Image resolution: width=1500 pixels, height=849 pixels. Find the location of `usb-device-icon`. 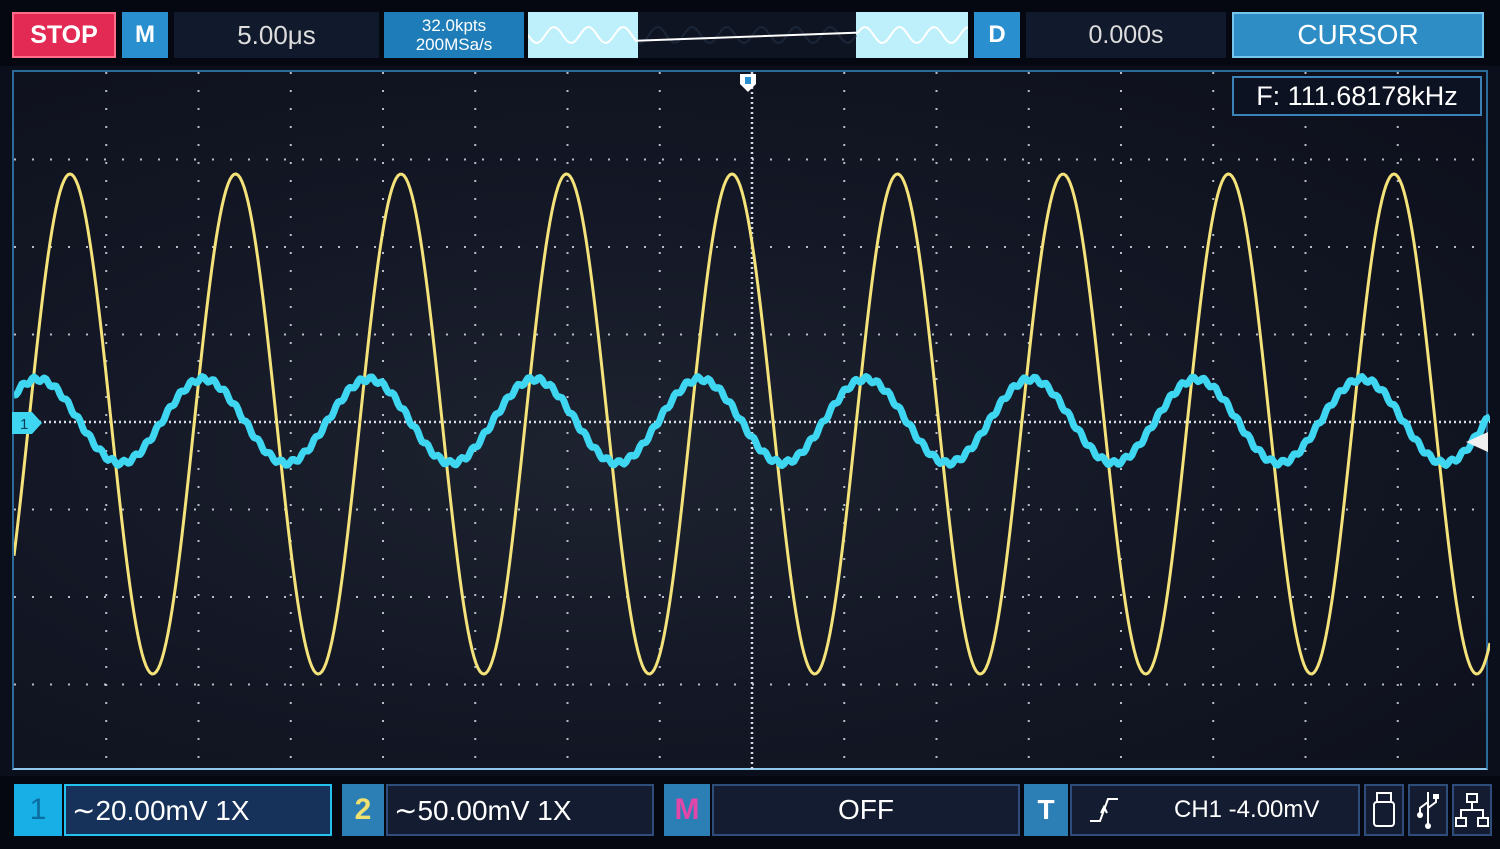

usb-device-icon is located at coordinates (1384, 810).